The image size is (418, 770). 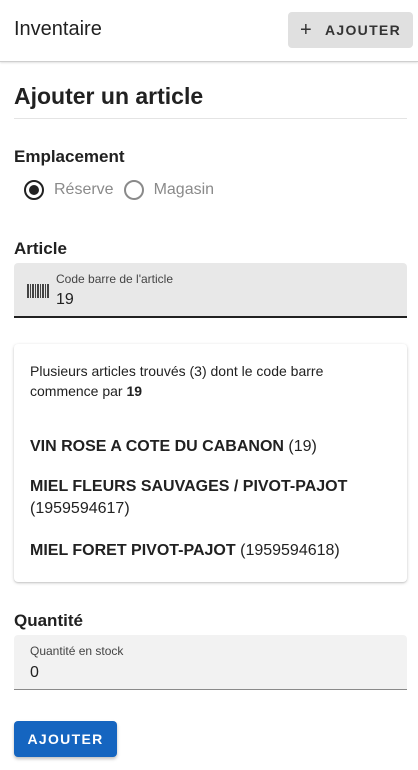 I want to click on appbar-add-button: + AJOUTER, so click(x=350, y=30).